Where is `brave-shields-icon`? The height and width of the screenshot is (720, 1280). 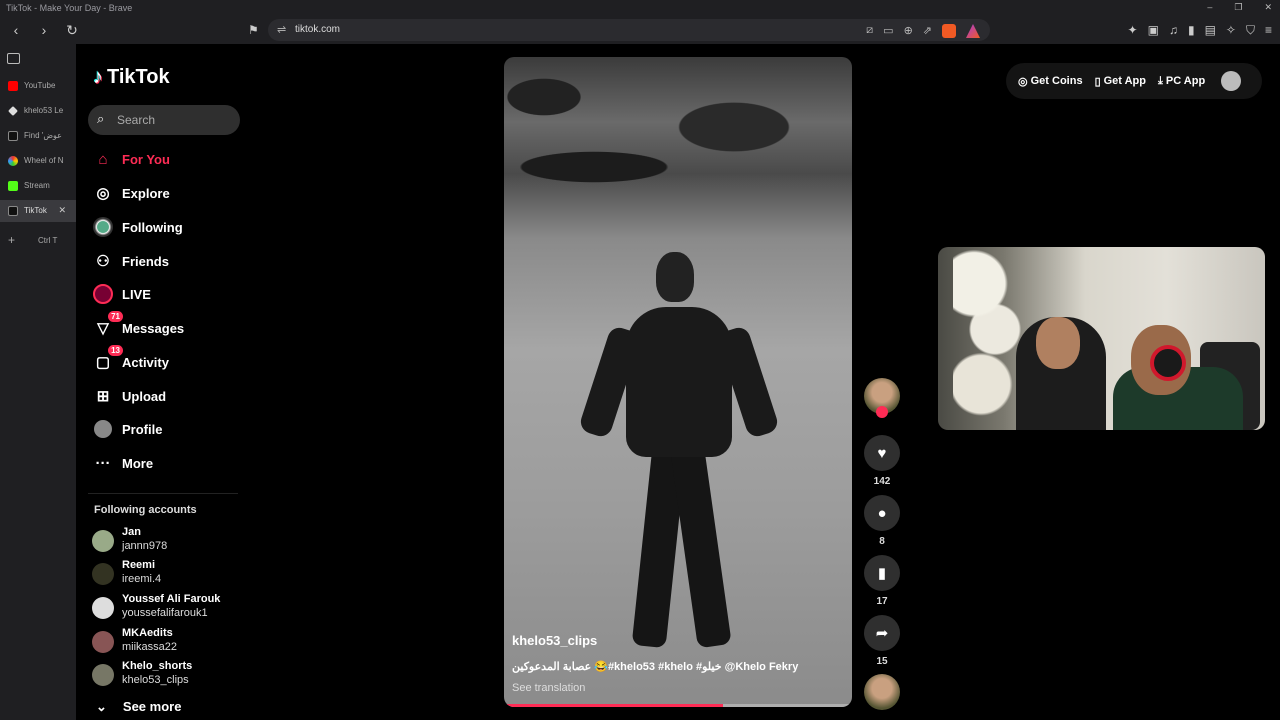 brave-shields-icon is located at coordinates (949, 31).